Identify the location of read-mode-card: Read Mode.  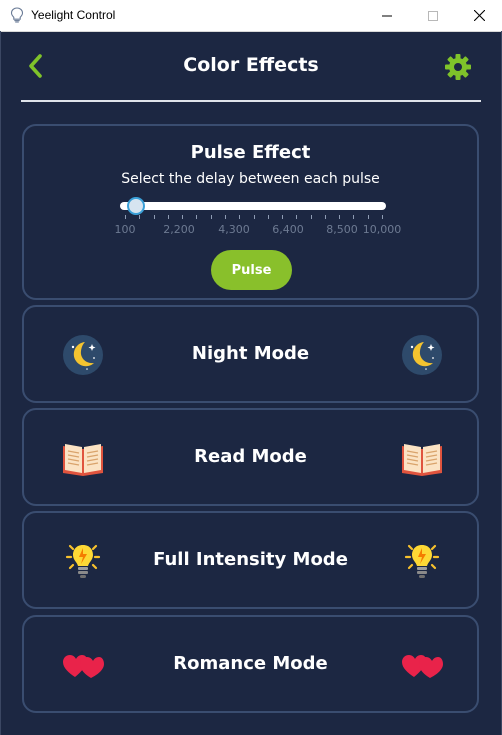
(250, 457).